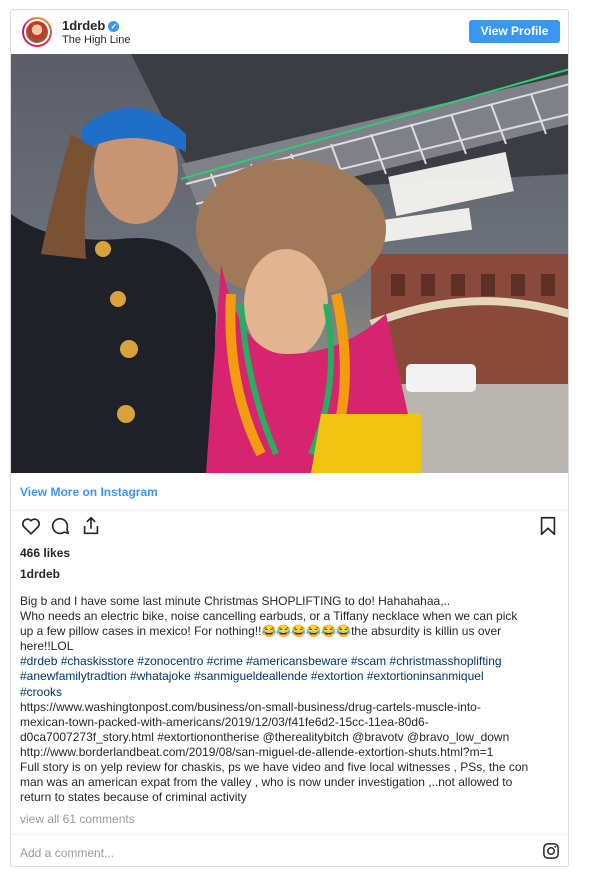 This screenshot has width=589, height=876. Describe the element at coordinates (60, 526) in the screenshot. I see `comment-icon` at that location.